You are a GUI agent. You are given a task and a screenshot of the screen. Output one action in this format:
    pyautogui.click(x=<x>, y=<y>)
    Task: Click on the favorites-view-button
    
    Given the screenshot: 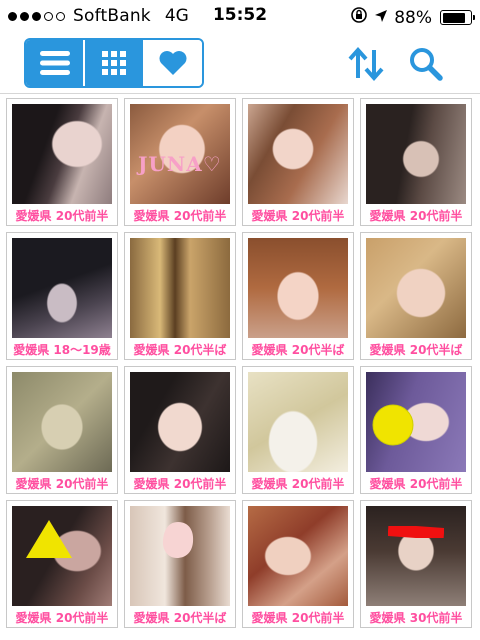 What is the action you would take?
    pyautogui.click(x=172, y=63)
    